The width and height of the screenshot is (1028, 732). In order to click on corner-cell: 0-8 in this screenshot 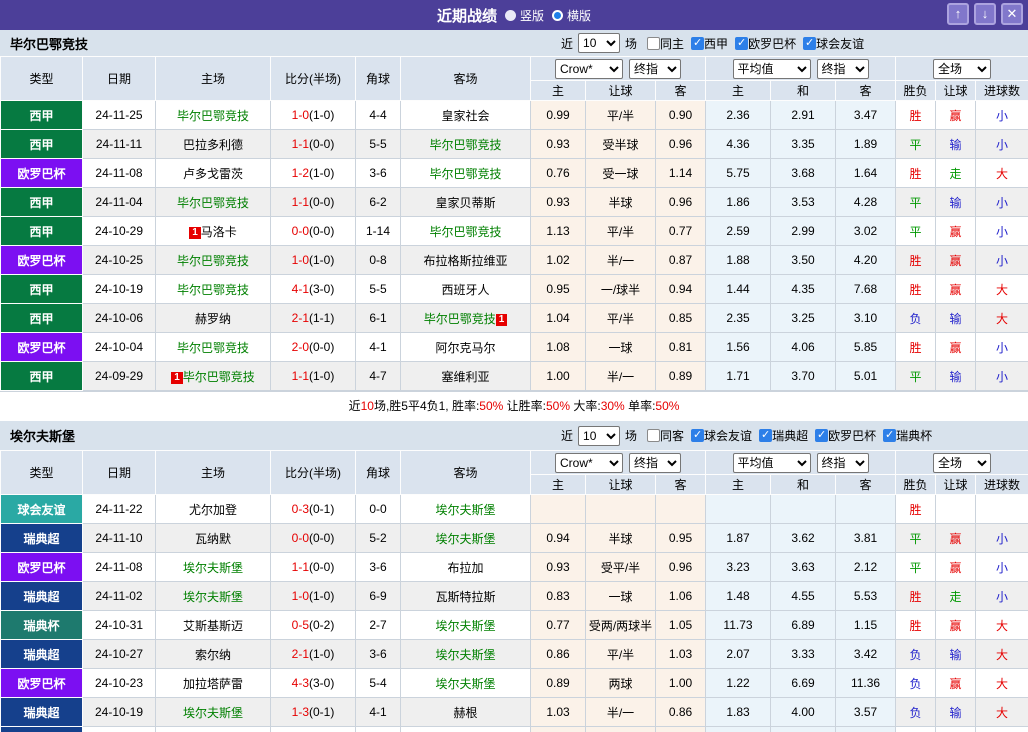, I will do `click(378, 260)`.